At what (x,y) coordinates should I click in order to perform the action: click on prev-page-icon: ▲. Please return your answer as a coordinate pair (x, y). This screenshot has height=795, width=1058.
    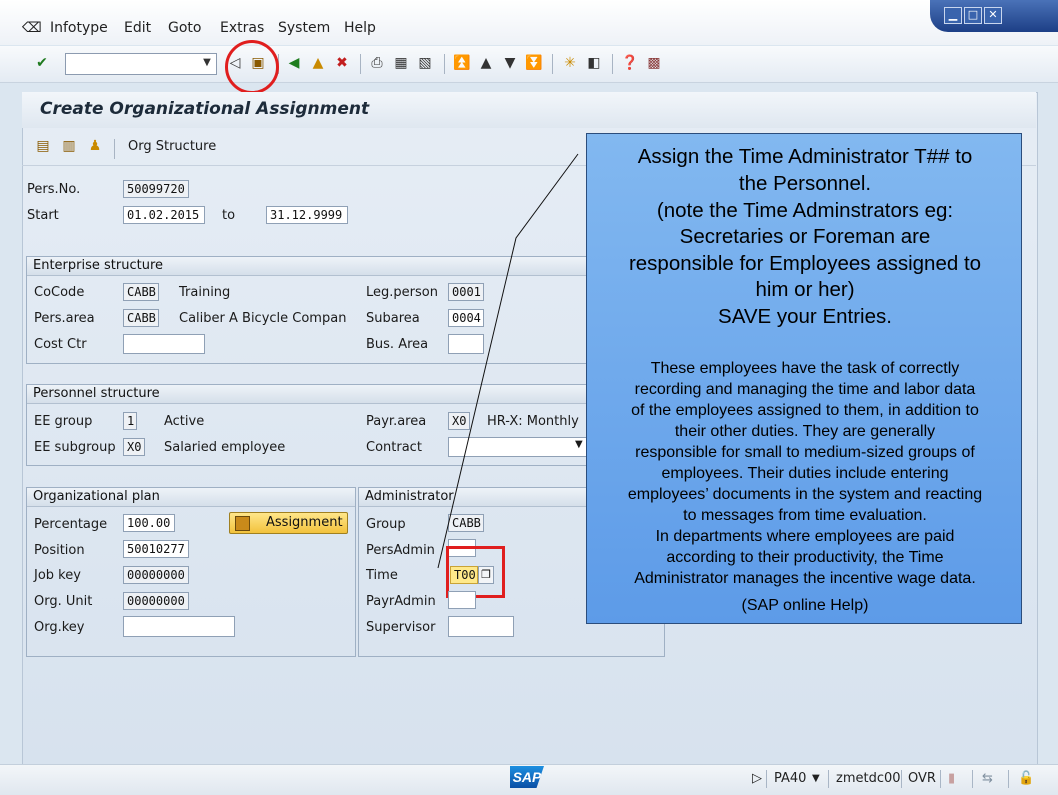
    Looking at the image, I should click on (486, 63).